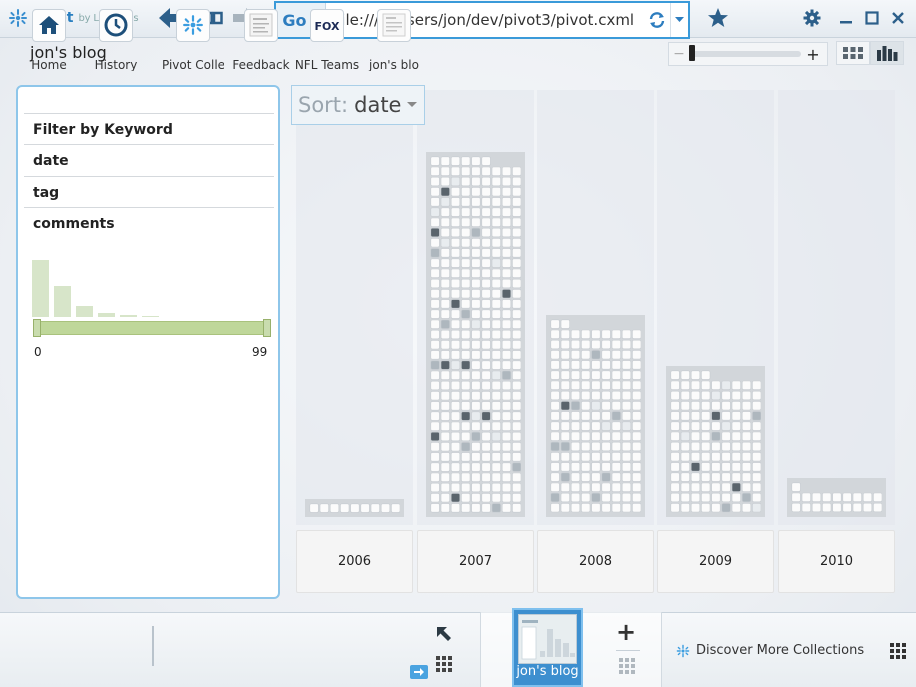  What do you see at coordinates (444, 666) in the screenshot?
I see `all-tabs-grid-button` at bounding box center [444, 666].